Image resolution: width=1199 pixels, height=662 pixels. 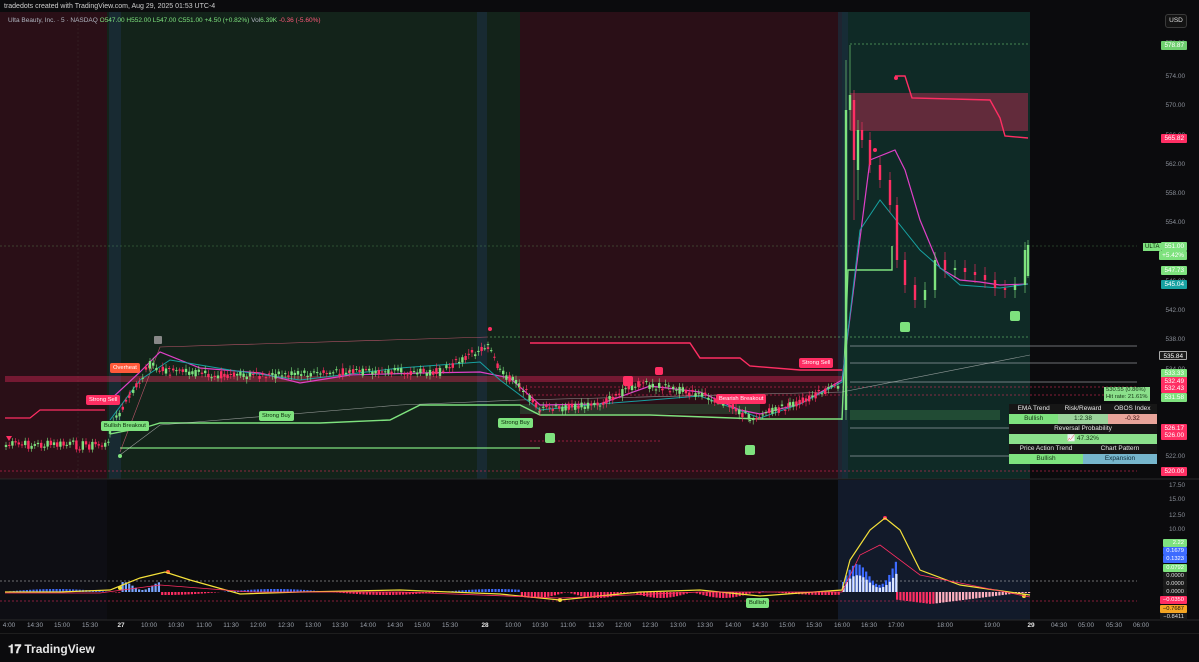 What do you see at coordinates (112, 20) in the screenshot?
I see `open-value: O547.00` at bounding box center [112, 20].